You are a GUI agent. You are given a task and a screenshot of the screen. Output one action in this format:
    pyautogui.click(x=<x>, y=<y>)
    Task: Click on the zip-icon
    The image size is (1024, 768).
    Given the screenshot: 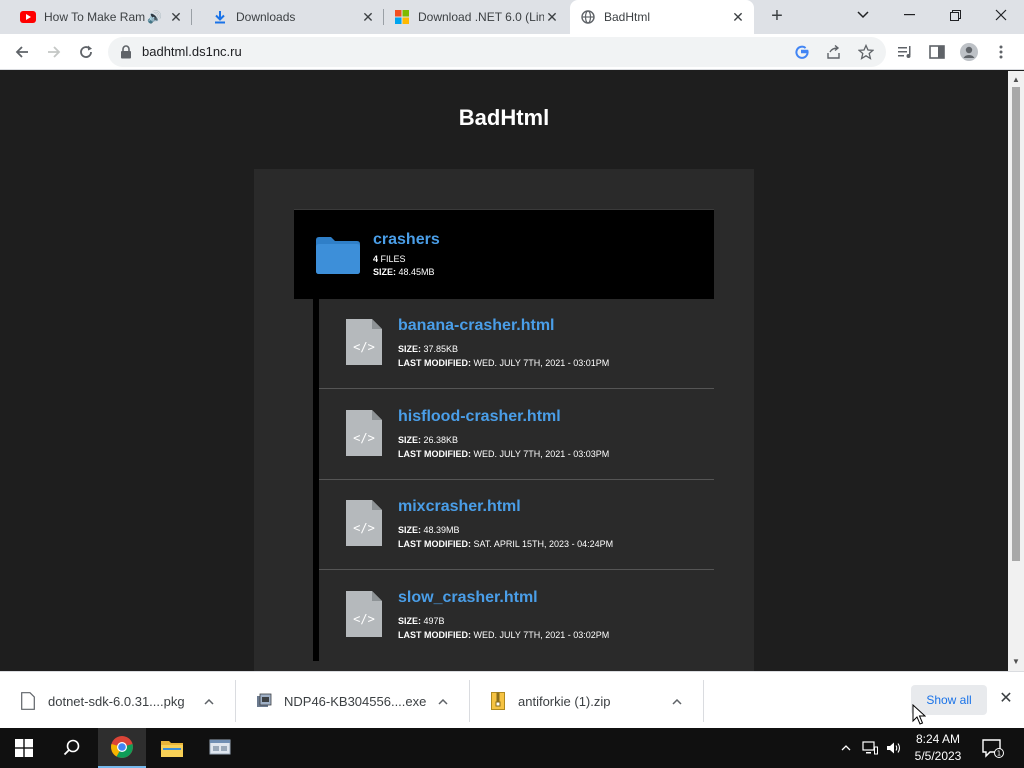 What is the action you would take?
    pyautogui.click(x=498, y=701)
    